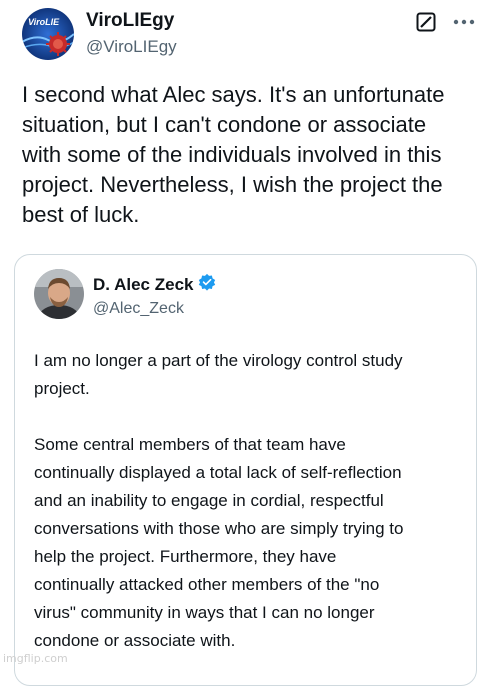 This screenshot has height=686, width=500. Describe the element at coordinates (143, 285) in the screenshot. I see `quoted-author-display-name: D. Alec Zeck` at that location.